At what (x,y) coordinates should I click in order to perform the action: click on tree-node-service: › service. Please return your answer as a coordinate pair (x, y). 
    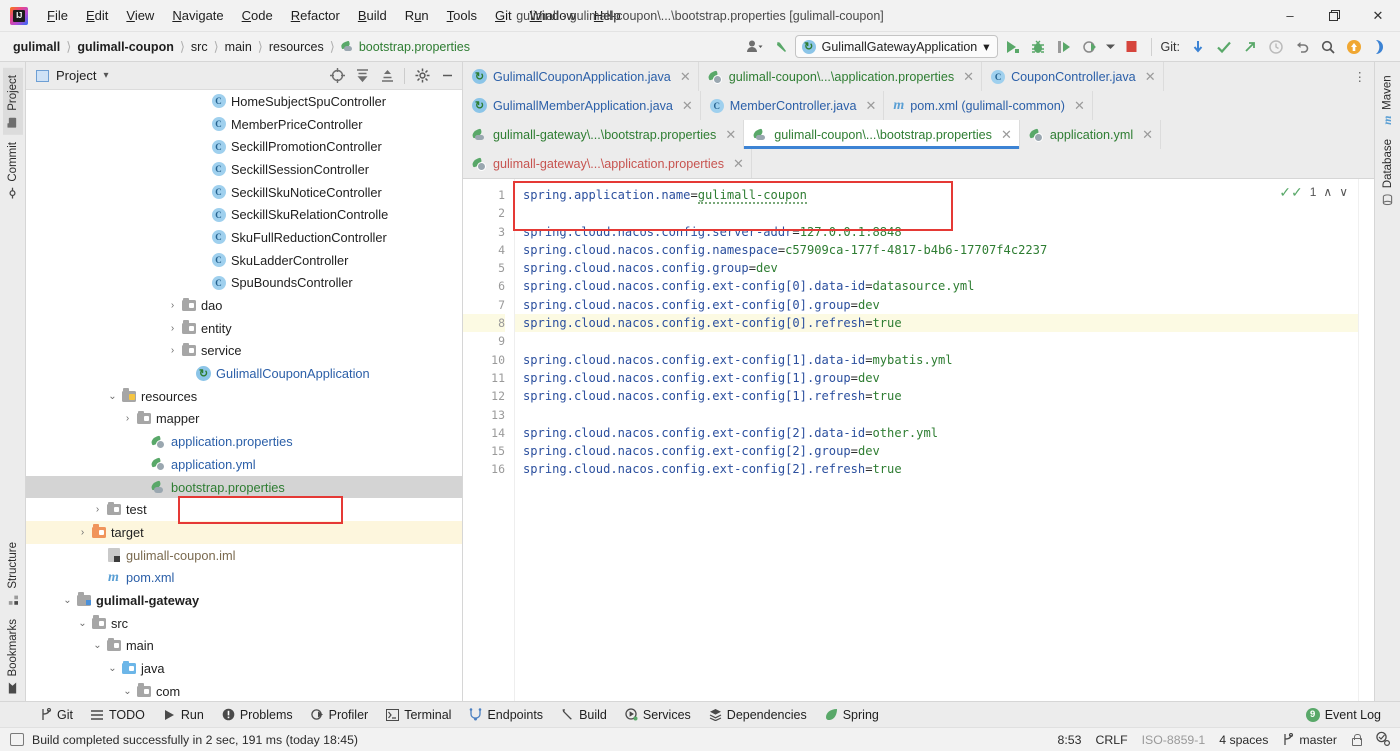
    Looking at the image, I should click on (244, 351).